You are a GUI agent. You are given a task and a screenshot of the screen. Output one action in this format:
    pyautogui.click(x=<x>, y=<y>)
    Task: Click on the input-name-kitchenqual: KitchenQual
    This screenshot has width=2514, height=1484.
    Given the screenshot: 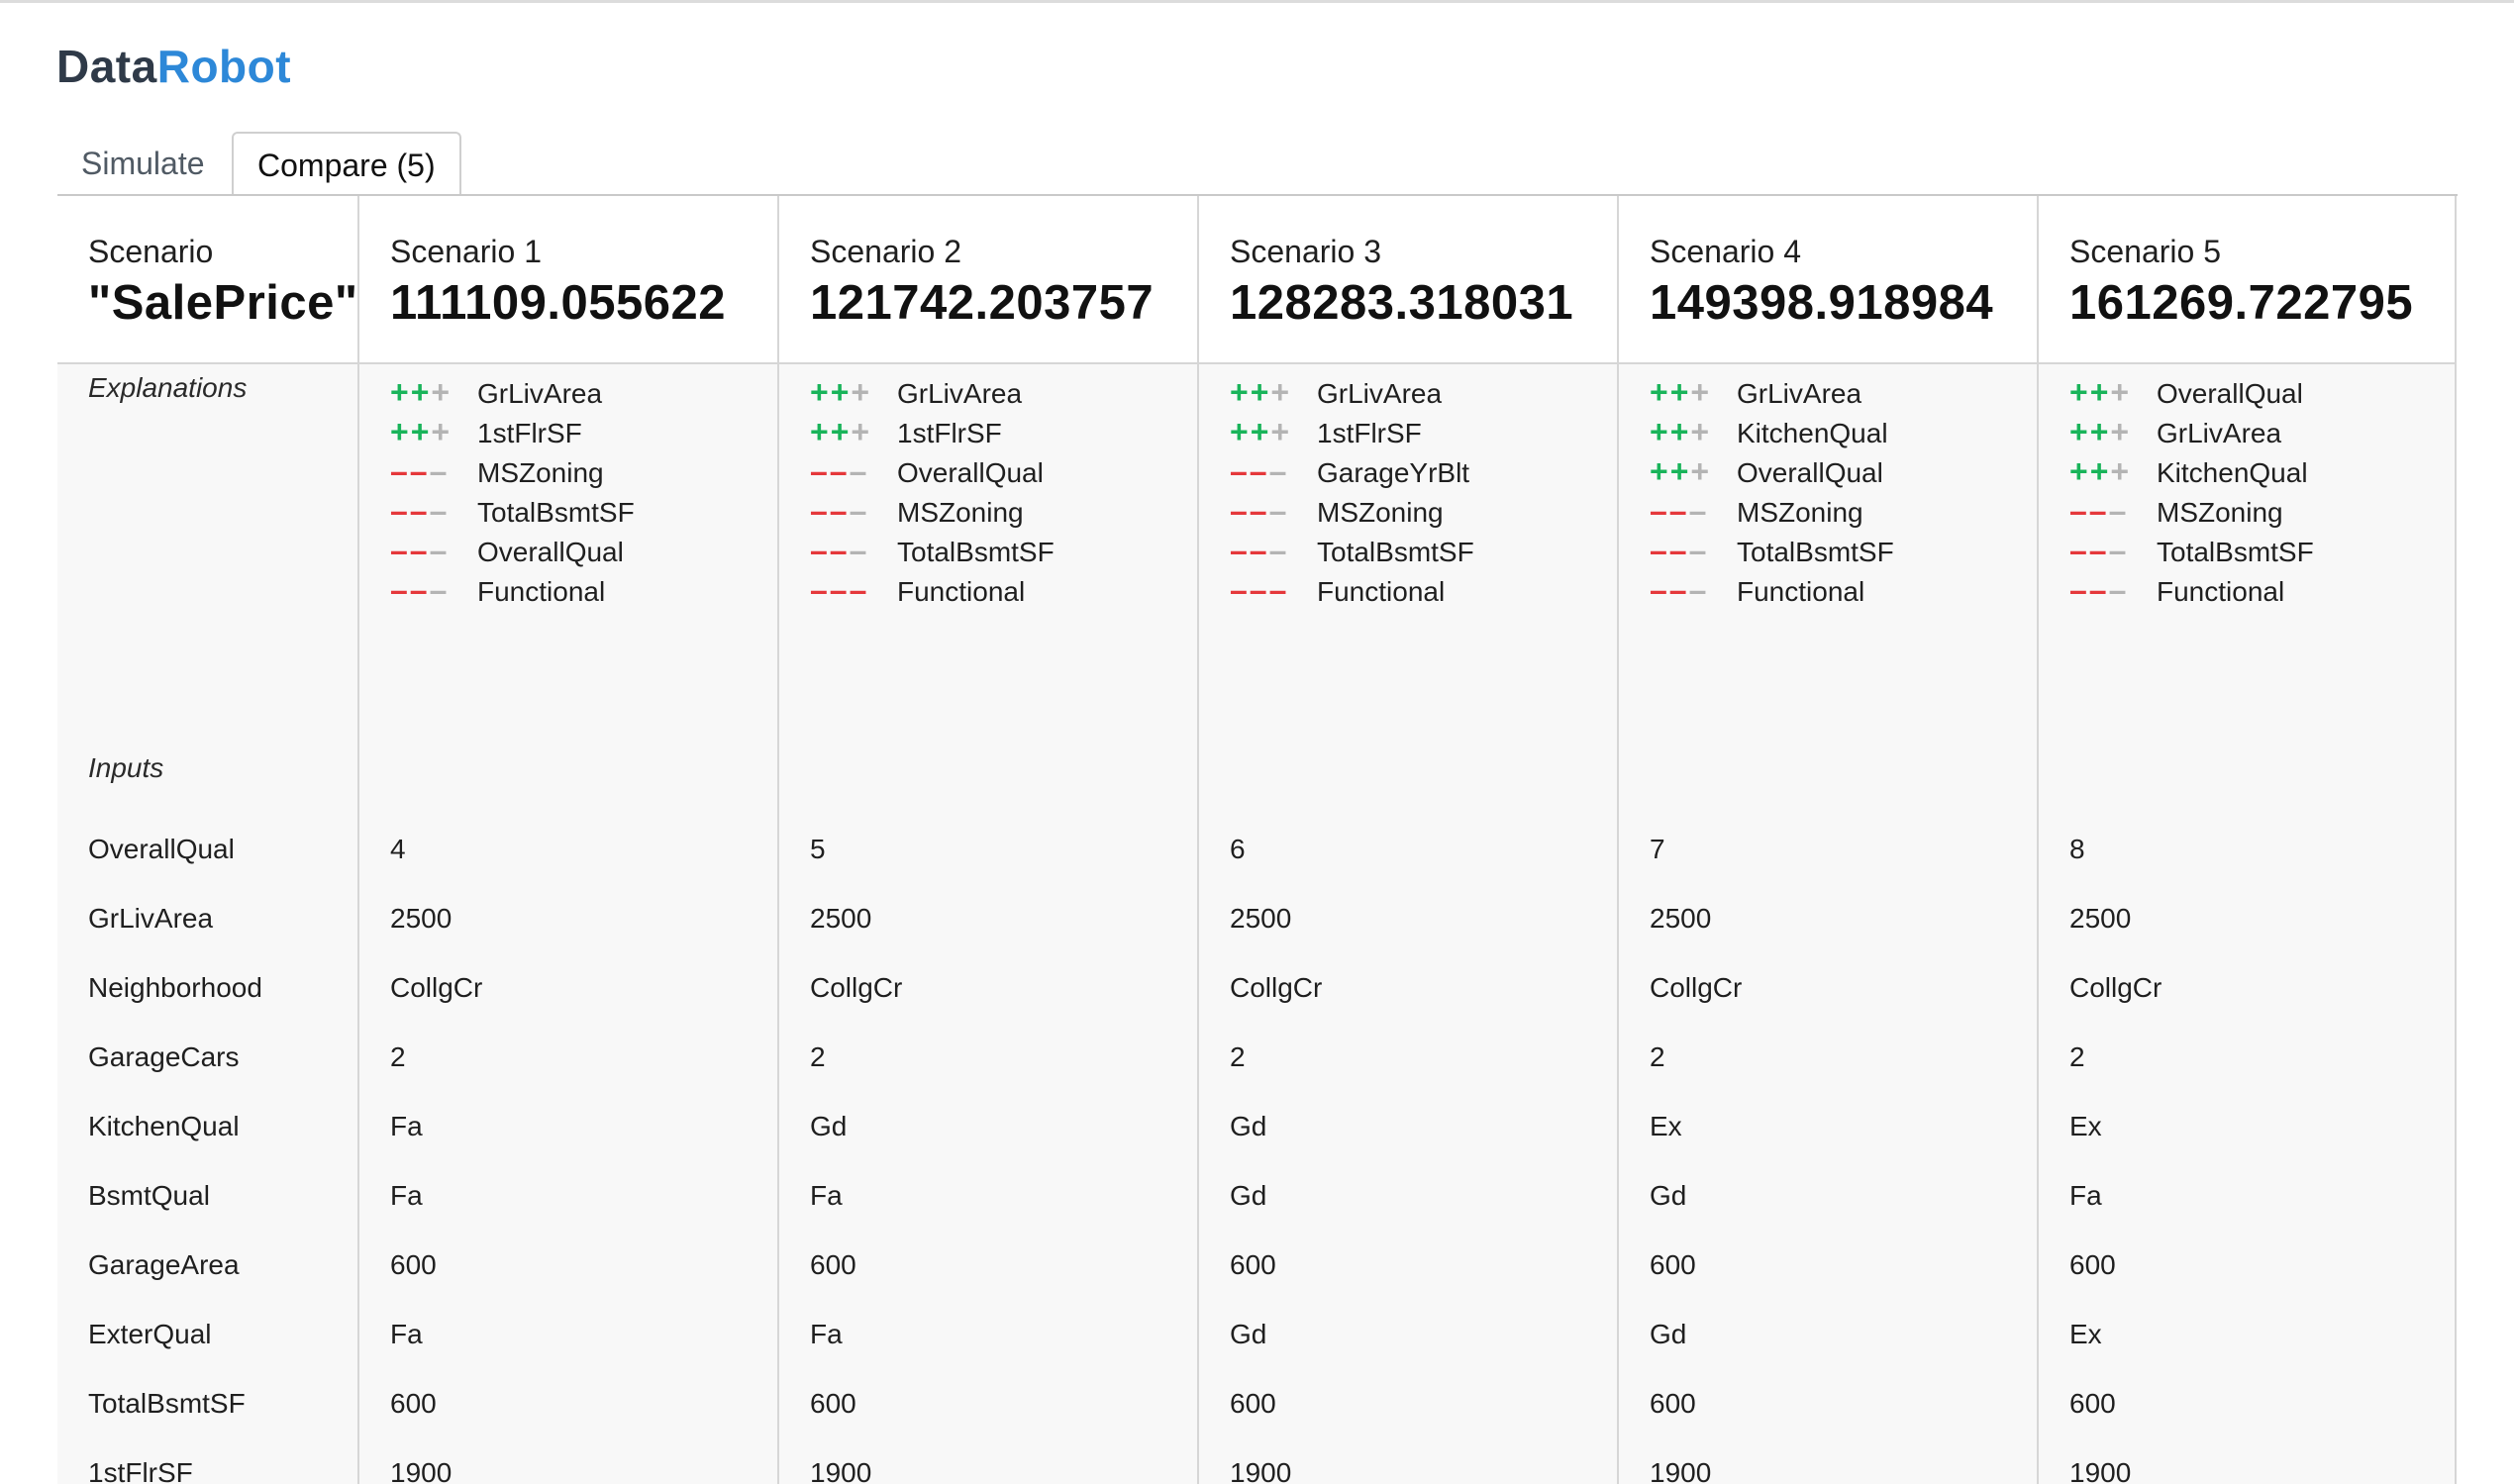 What is the action you would take?
    pyautogui.click(x=164, y=1126)
    